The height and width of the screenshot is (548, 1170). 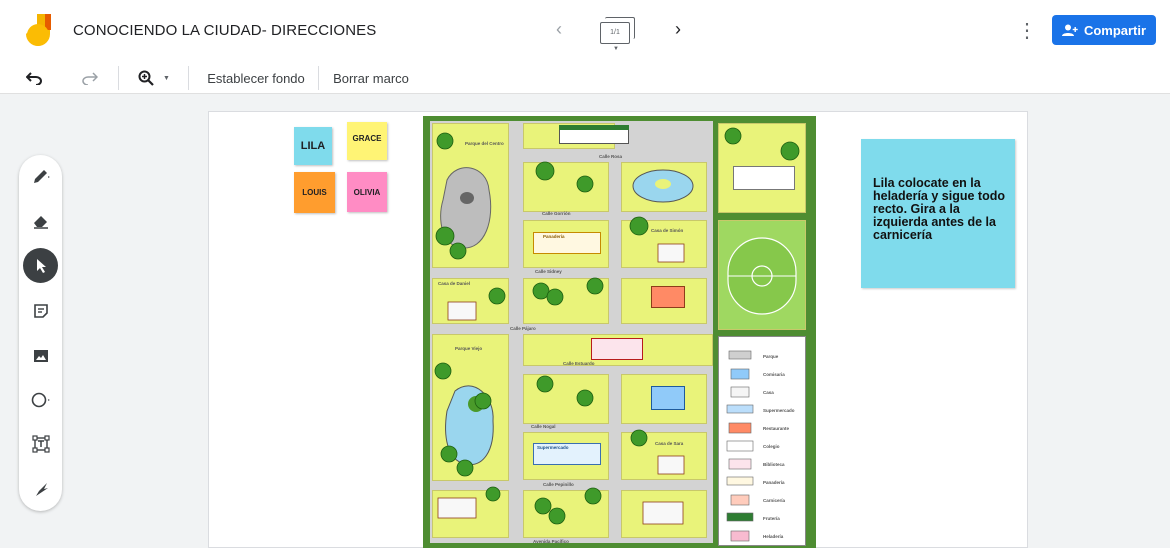 I want to click on laser-tool, so click(x=40, y=488).